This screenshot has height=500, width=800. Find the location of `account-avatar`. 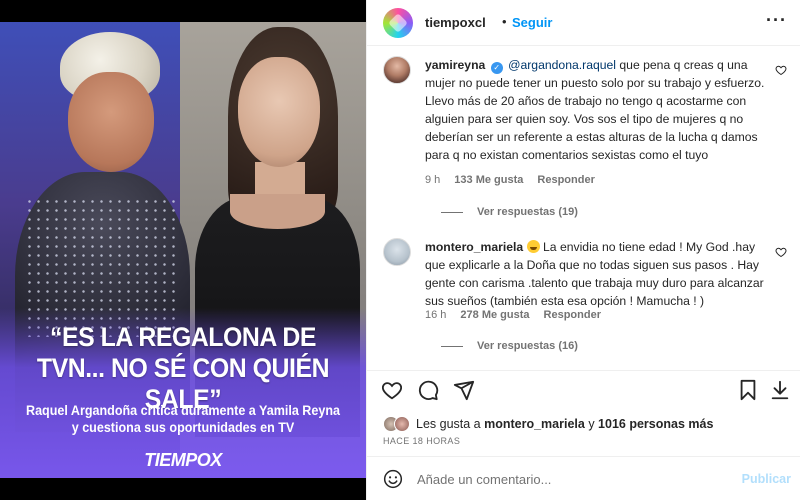

account-avatar is located at coordinates (398, 23).